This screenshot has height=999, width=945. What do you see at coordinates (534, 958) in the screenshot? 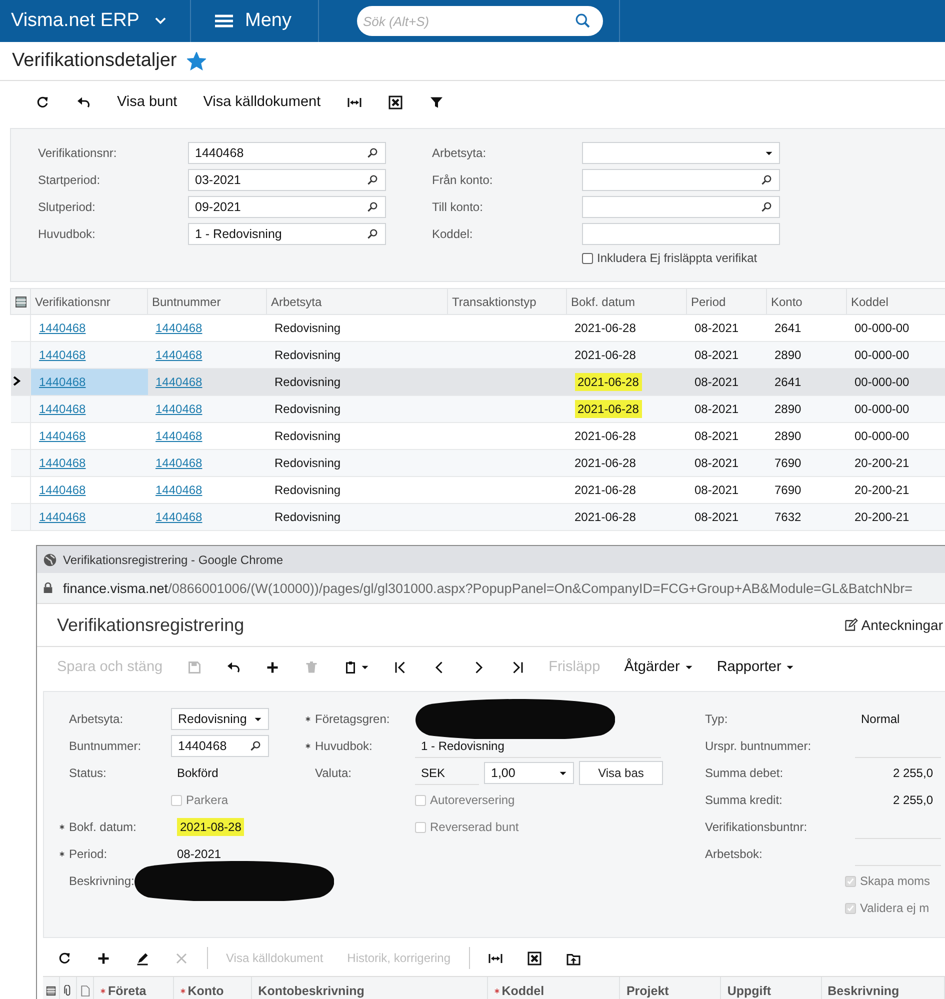
I see `excel-export-icon` at bounding box center [534, 958].